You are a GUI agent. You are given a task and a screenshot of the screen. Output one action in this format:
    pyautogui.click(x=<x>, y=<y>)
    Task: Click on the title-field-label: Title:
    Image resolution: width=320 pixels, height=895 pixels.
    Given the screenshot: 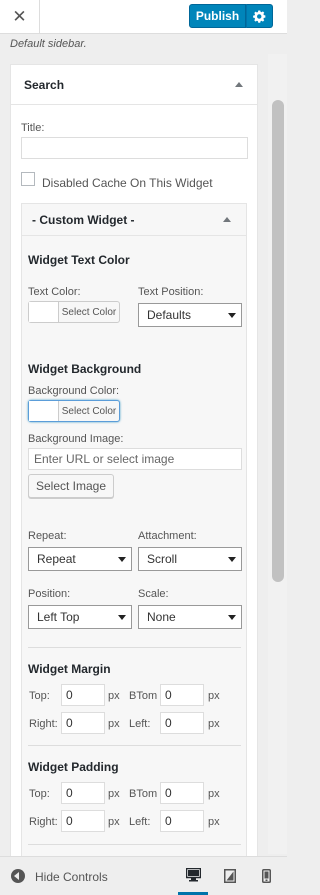 What is the action you would take?
    pyautogui.click(x=33, y=128)
    